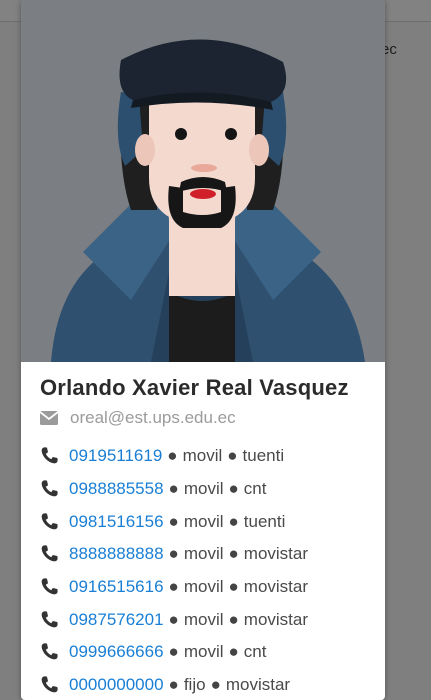 The height and width of the screenshot is (700, 431). Describe the element at coordinates (116, 652) in the screenshot. I see `phone-number-link: 0999666666` at that location.